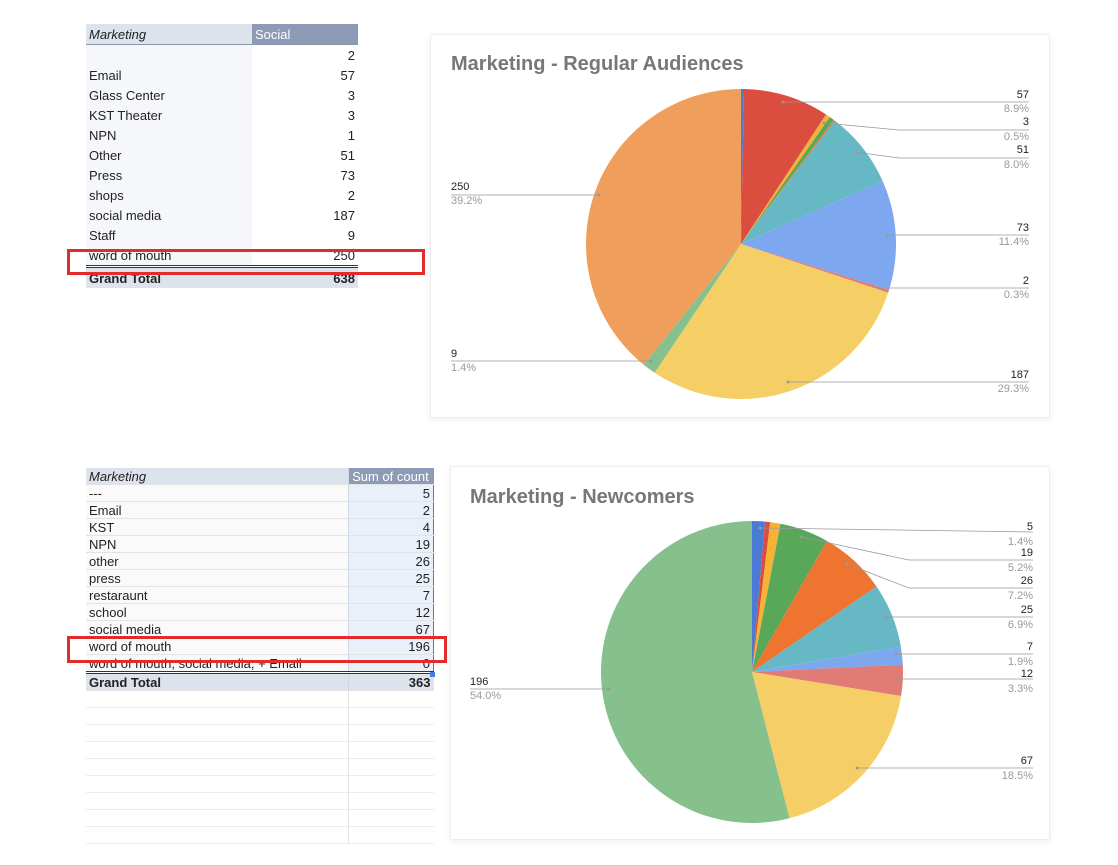 Image resolution: width=1118 pixels, height=865 pixels. I want to click on table-row: NPN 1, so click(222, 135).